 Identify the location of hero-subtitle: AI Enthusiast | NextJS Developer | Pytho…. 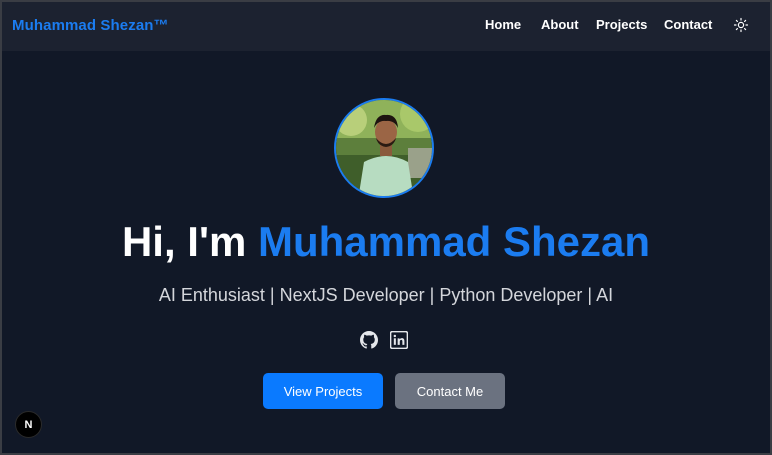
(386, 295).